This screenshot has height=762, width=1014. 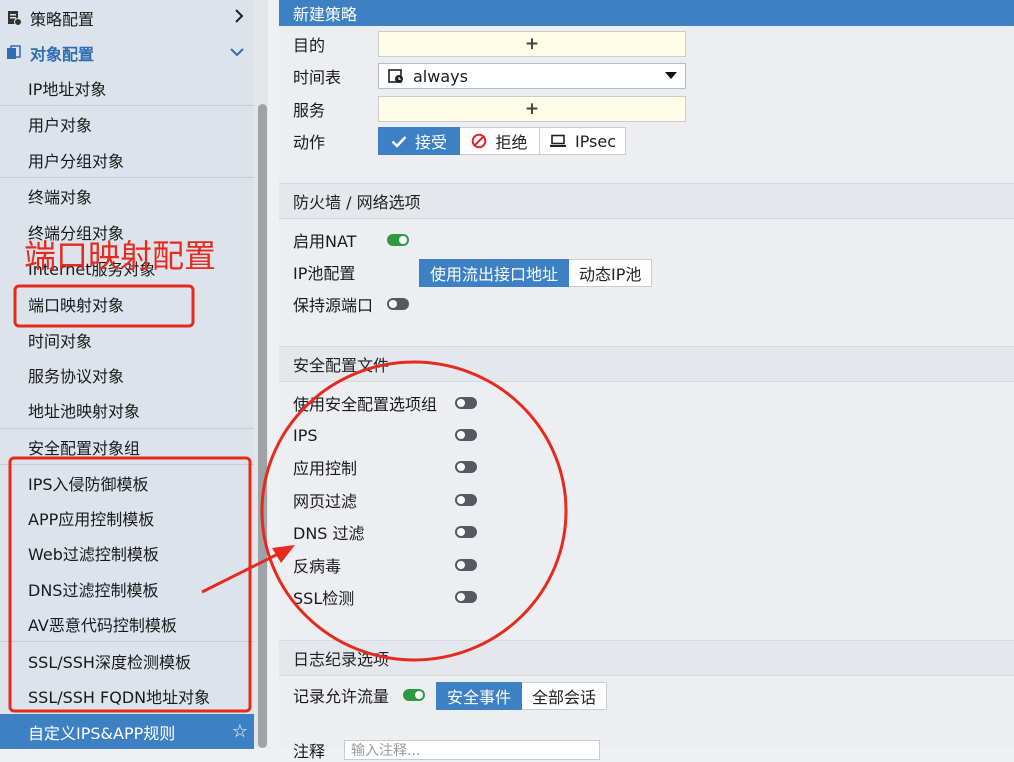 What do you see at coordinates (430, 142) in the screenshot?
I see `action-accept-label: 接受` at bounding box center [430, 142].